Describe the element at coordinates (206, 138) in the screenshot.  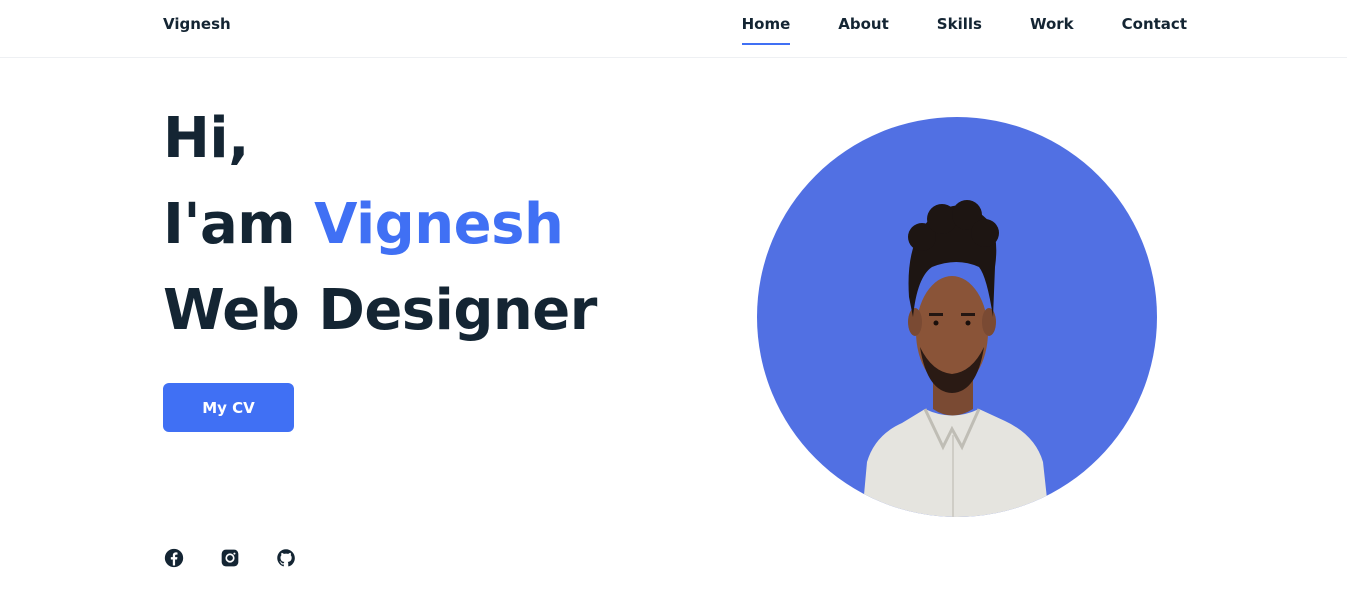
I see `hero-greeting: Hi,` at that location.